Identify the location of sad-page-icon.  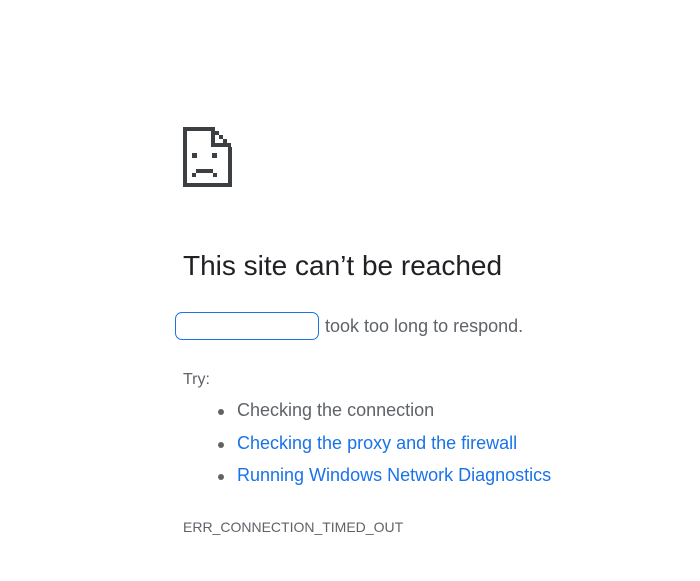
(207, 157).